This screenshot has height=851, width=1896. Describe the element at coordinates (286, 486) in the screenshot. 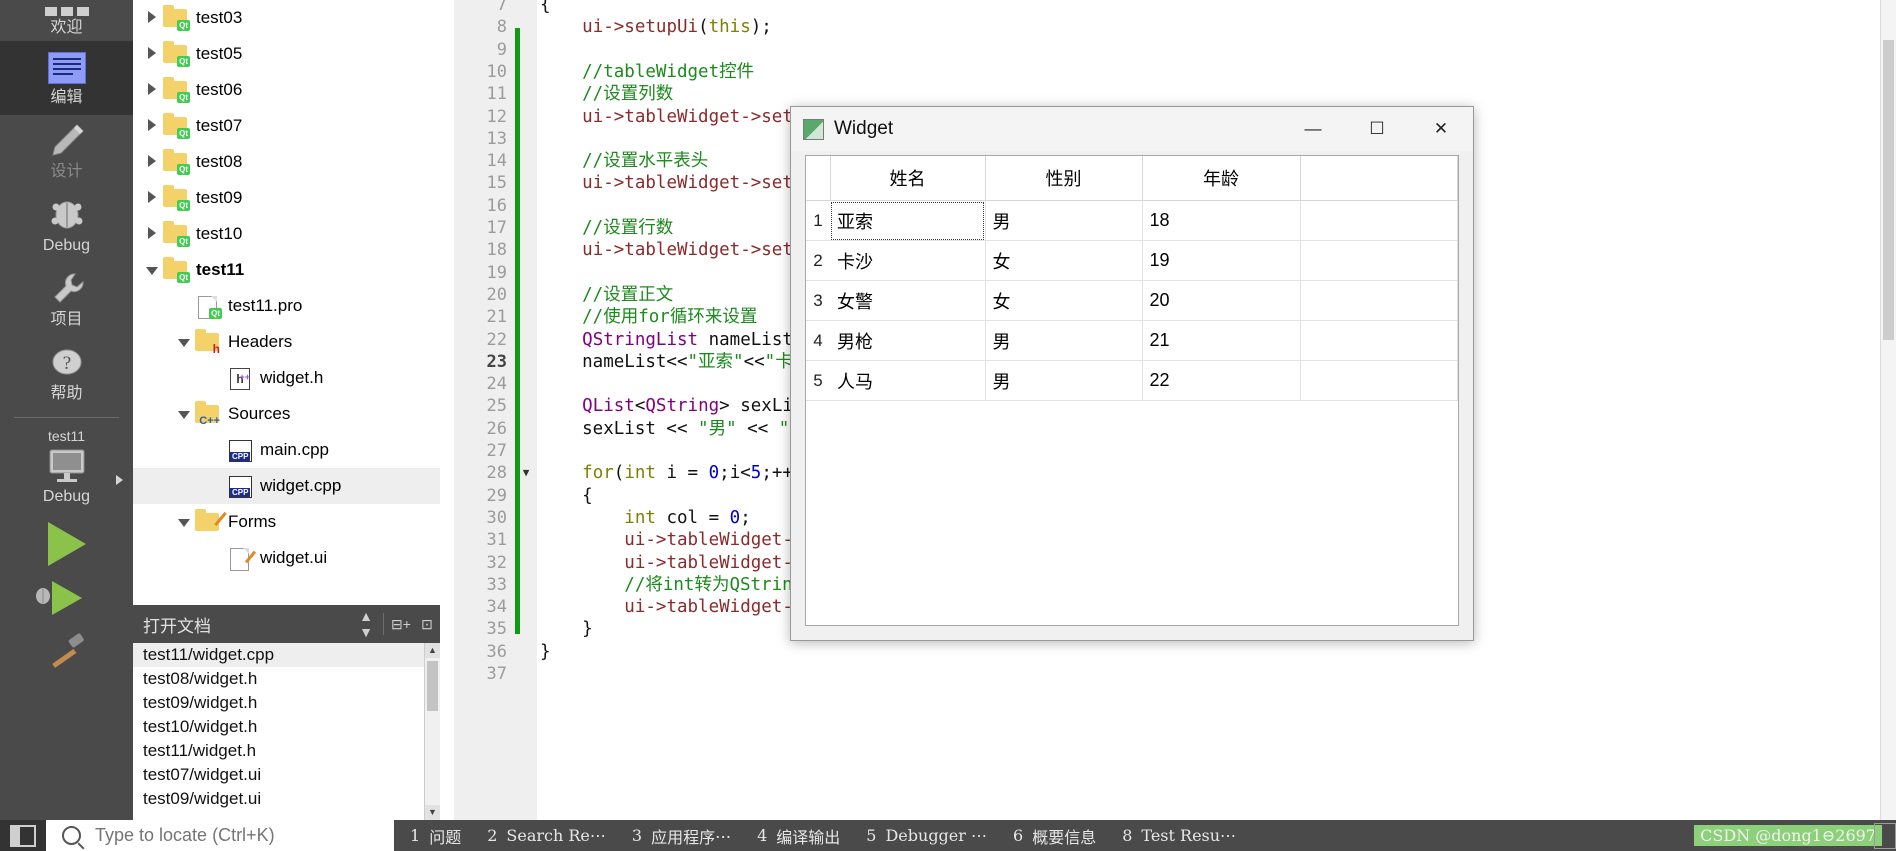

I see `tree-item-widget-cpp: CPP widget.cpp` at that location.